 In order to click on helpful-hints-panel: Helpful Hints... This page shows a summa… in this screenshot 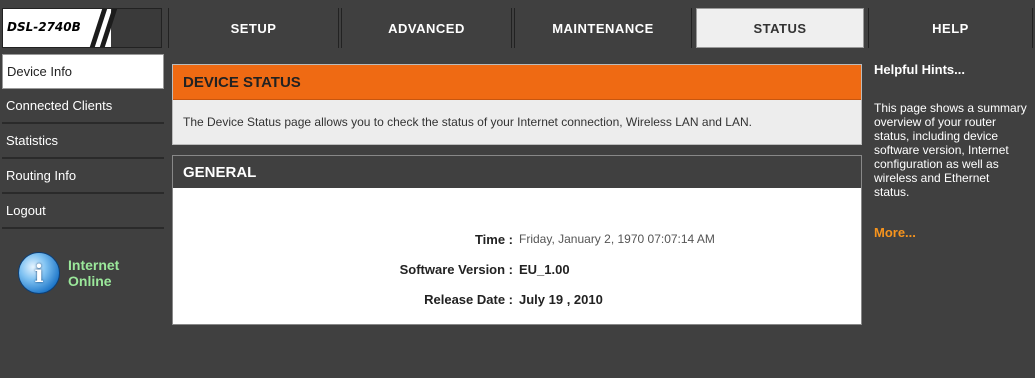, I will do `click(951, 216)`.